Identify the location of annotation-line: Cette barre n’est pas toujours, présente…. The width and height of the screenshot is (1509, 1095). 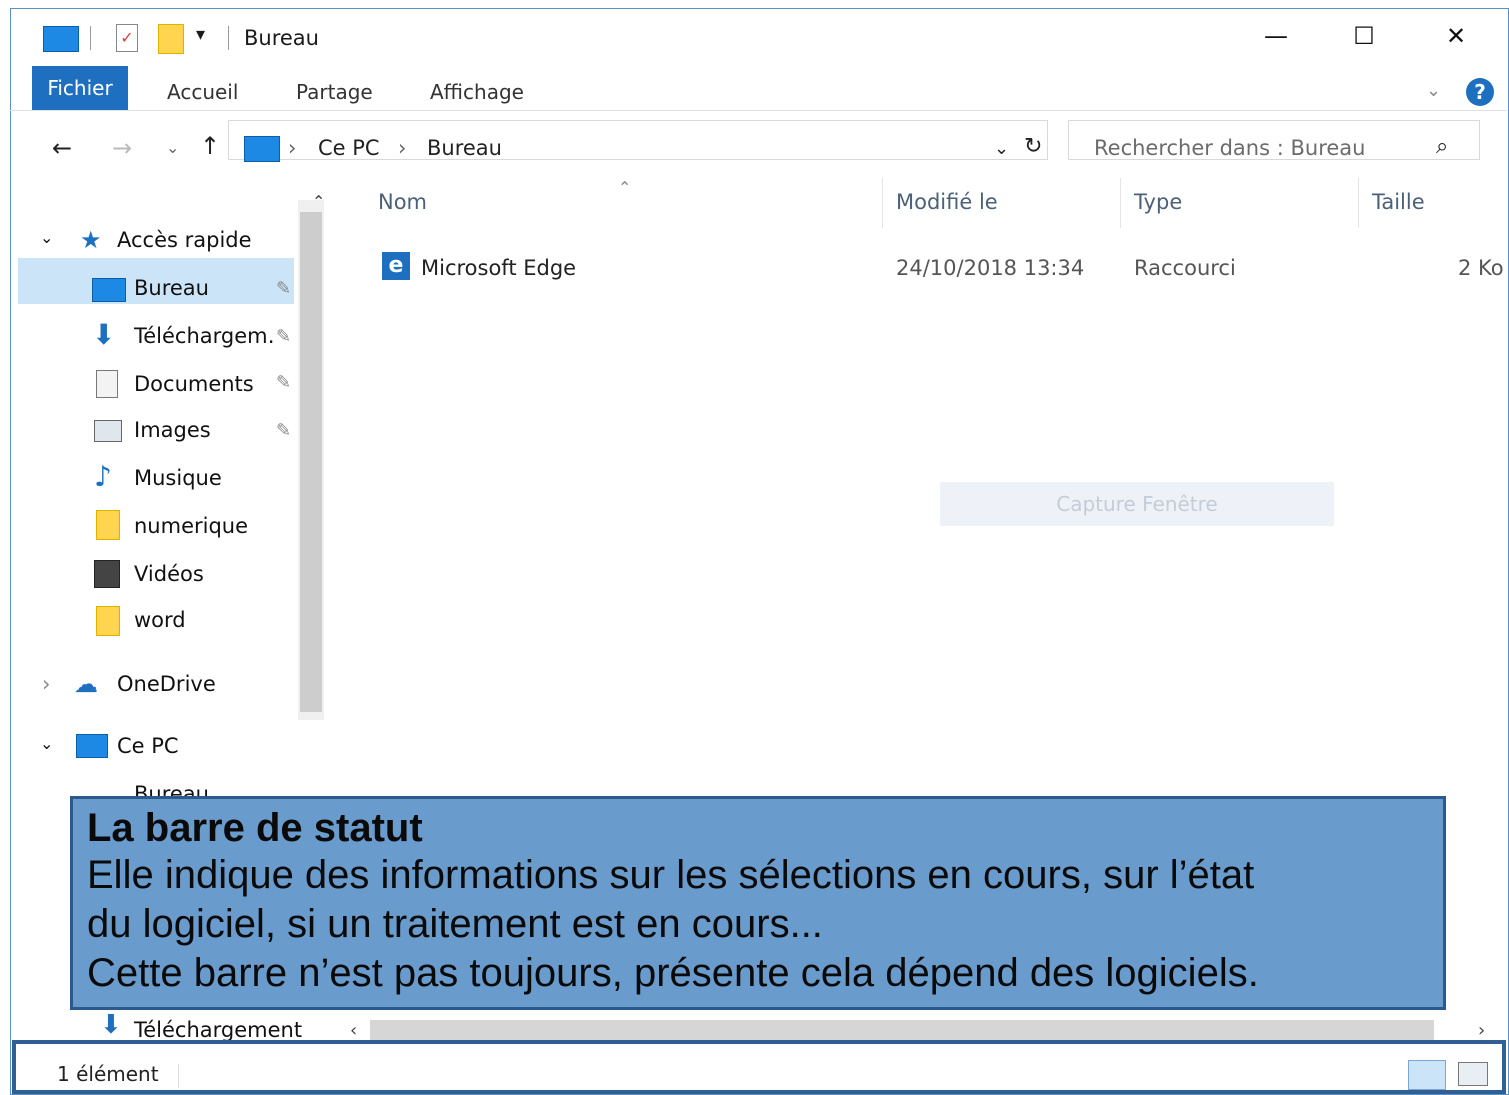
(673, 973).